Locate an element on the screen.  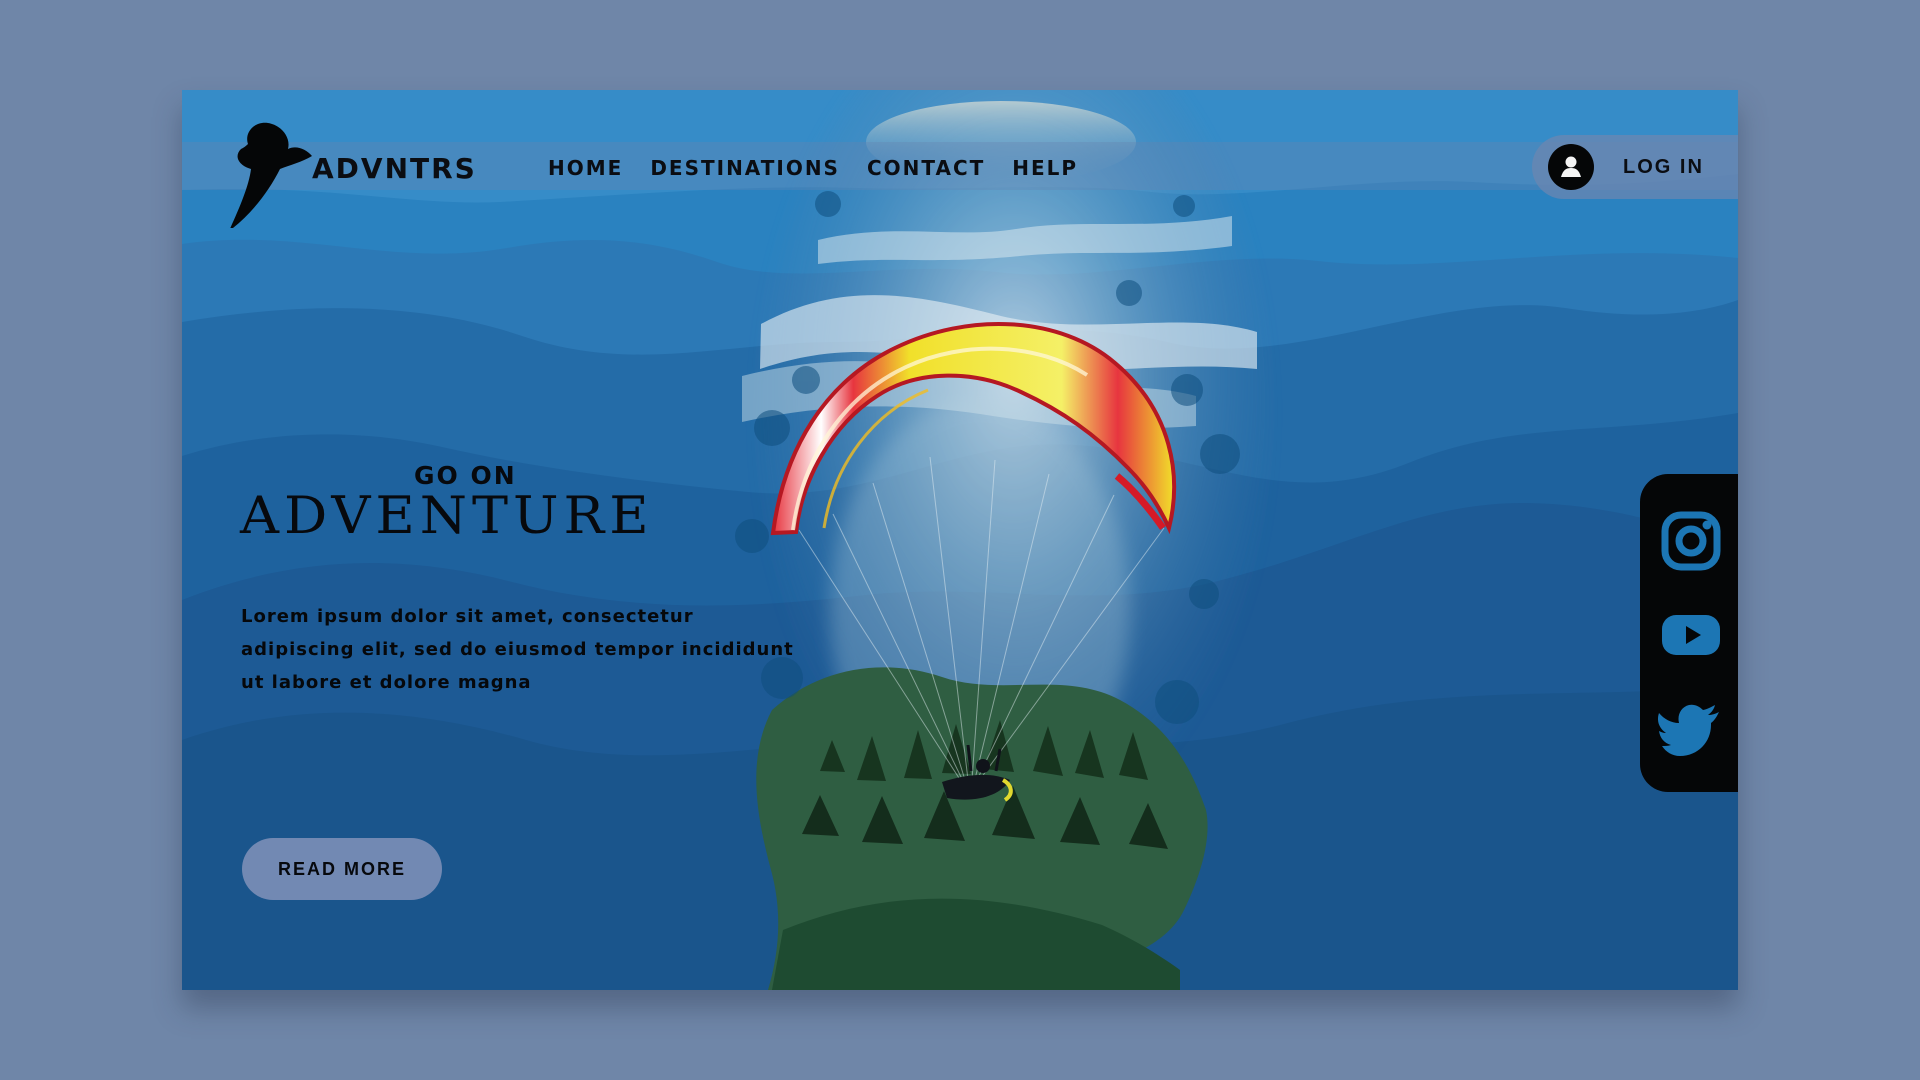
brand-name: ADVNTRS is located at coordinates (394, 168).